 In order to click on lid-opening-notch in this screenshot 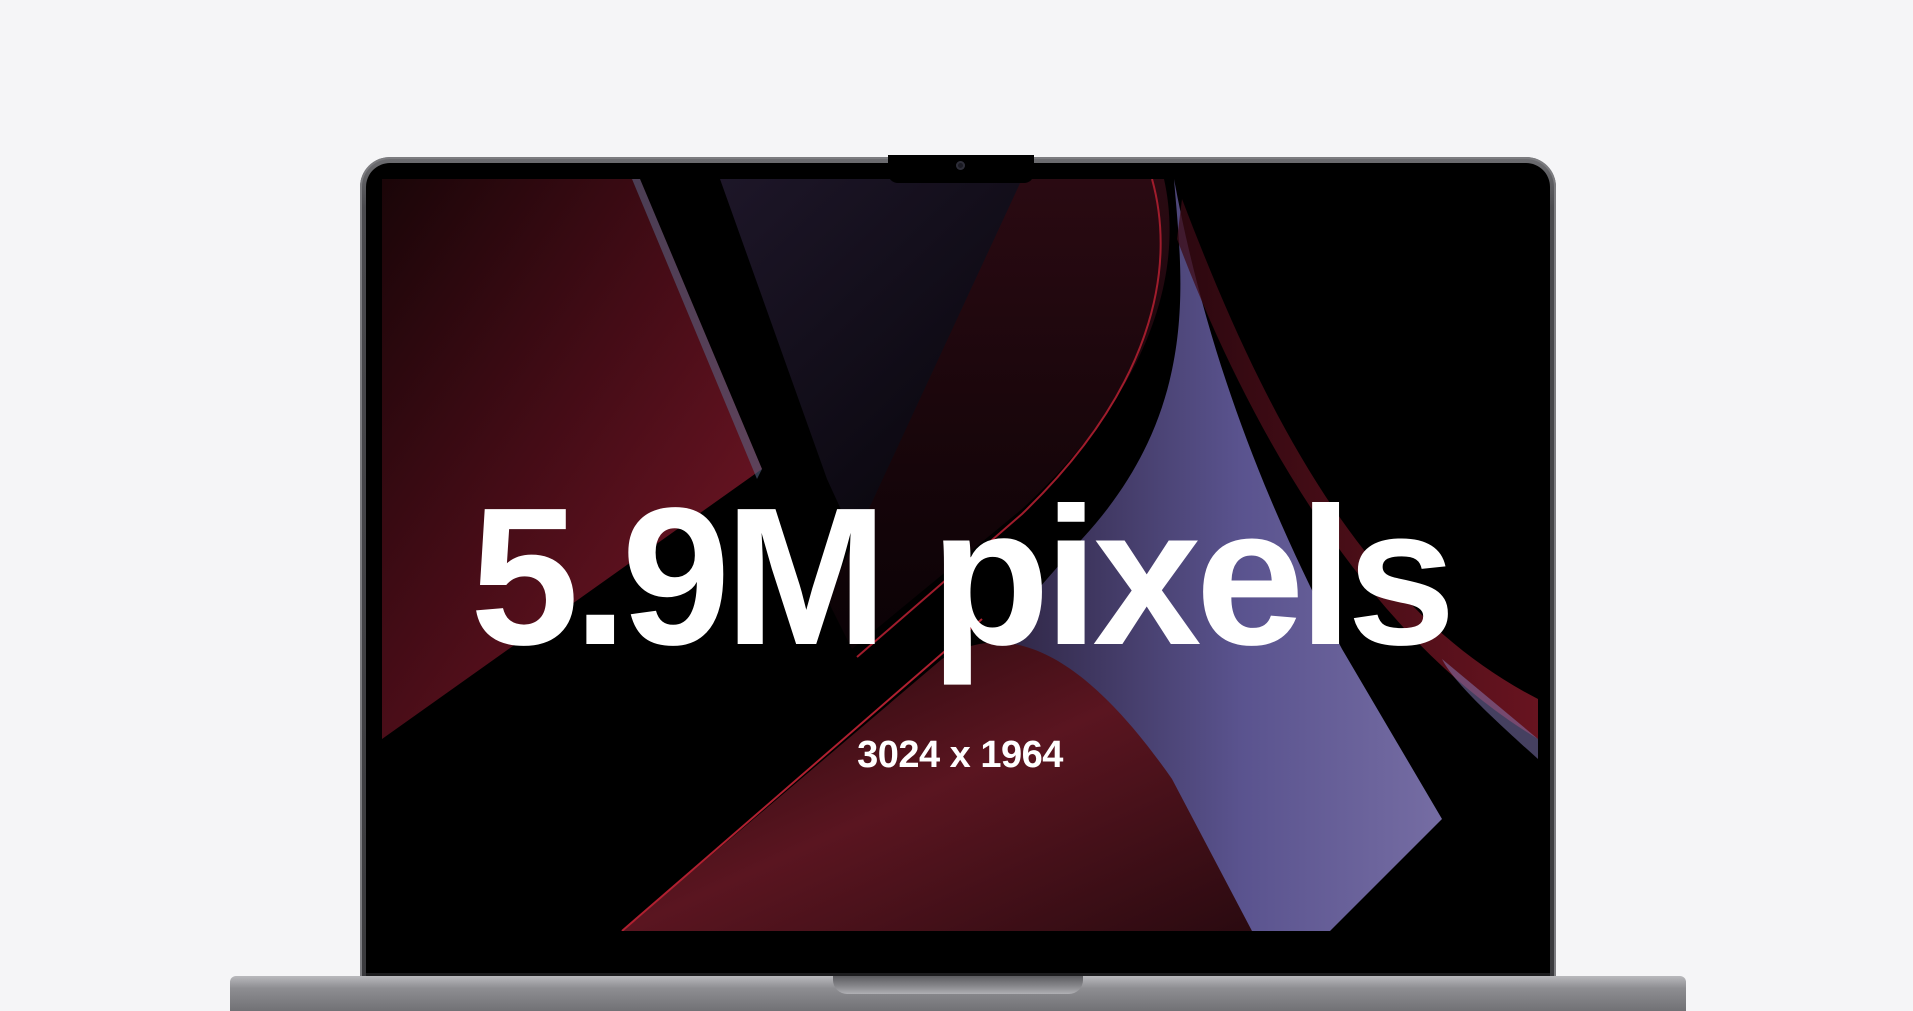, I will do `click(958, 985)`.